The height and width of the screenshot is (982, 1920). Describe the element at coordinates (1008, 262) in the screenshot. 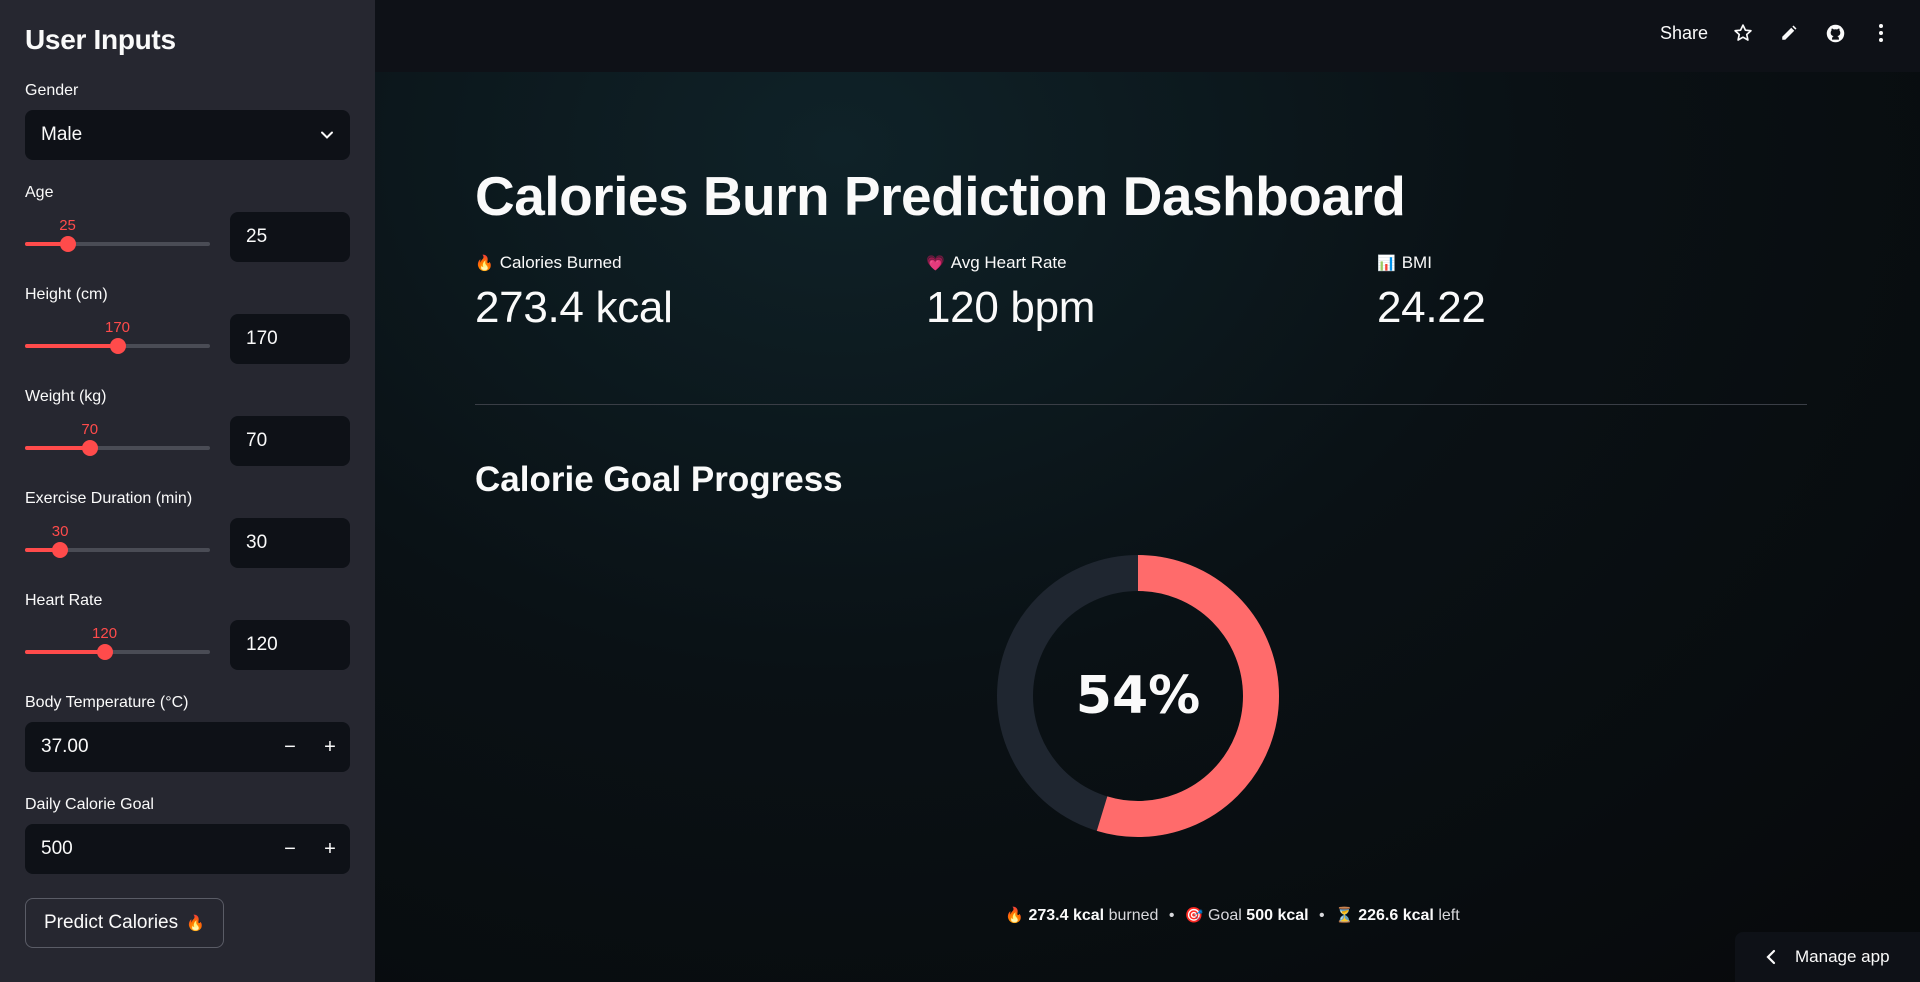

I see `metric-label: Avg Heart Rate` at that location.